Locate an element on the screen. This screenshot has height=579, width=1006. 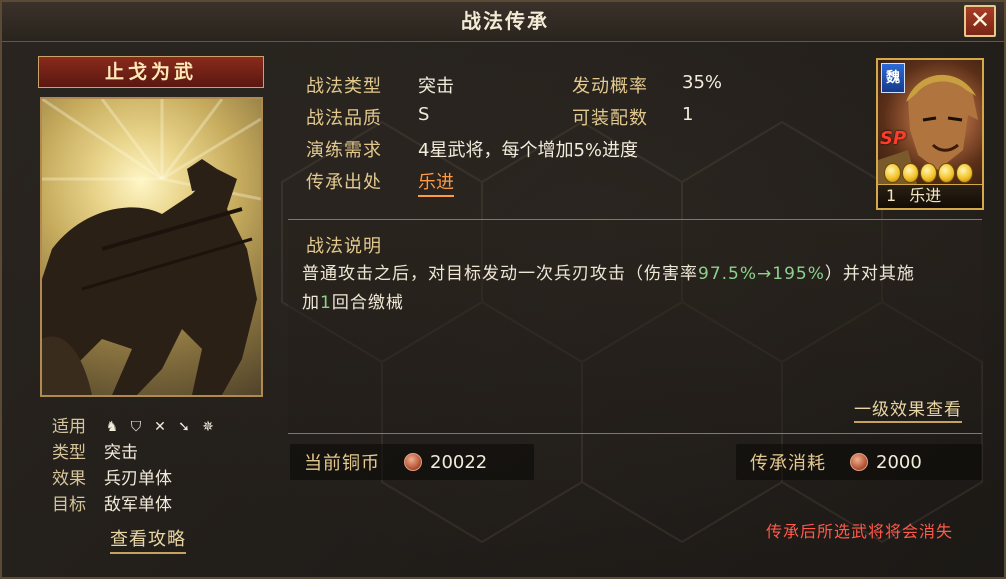
skill-quality-label: 战法品质 is located at coordinates (344, 118).